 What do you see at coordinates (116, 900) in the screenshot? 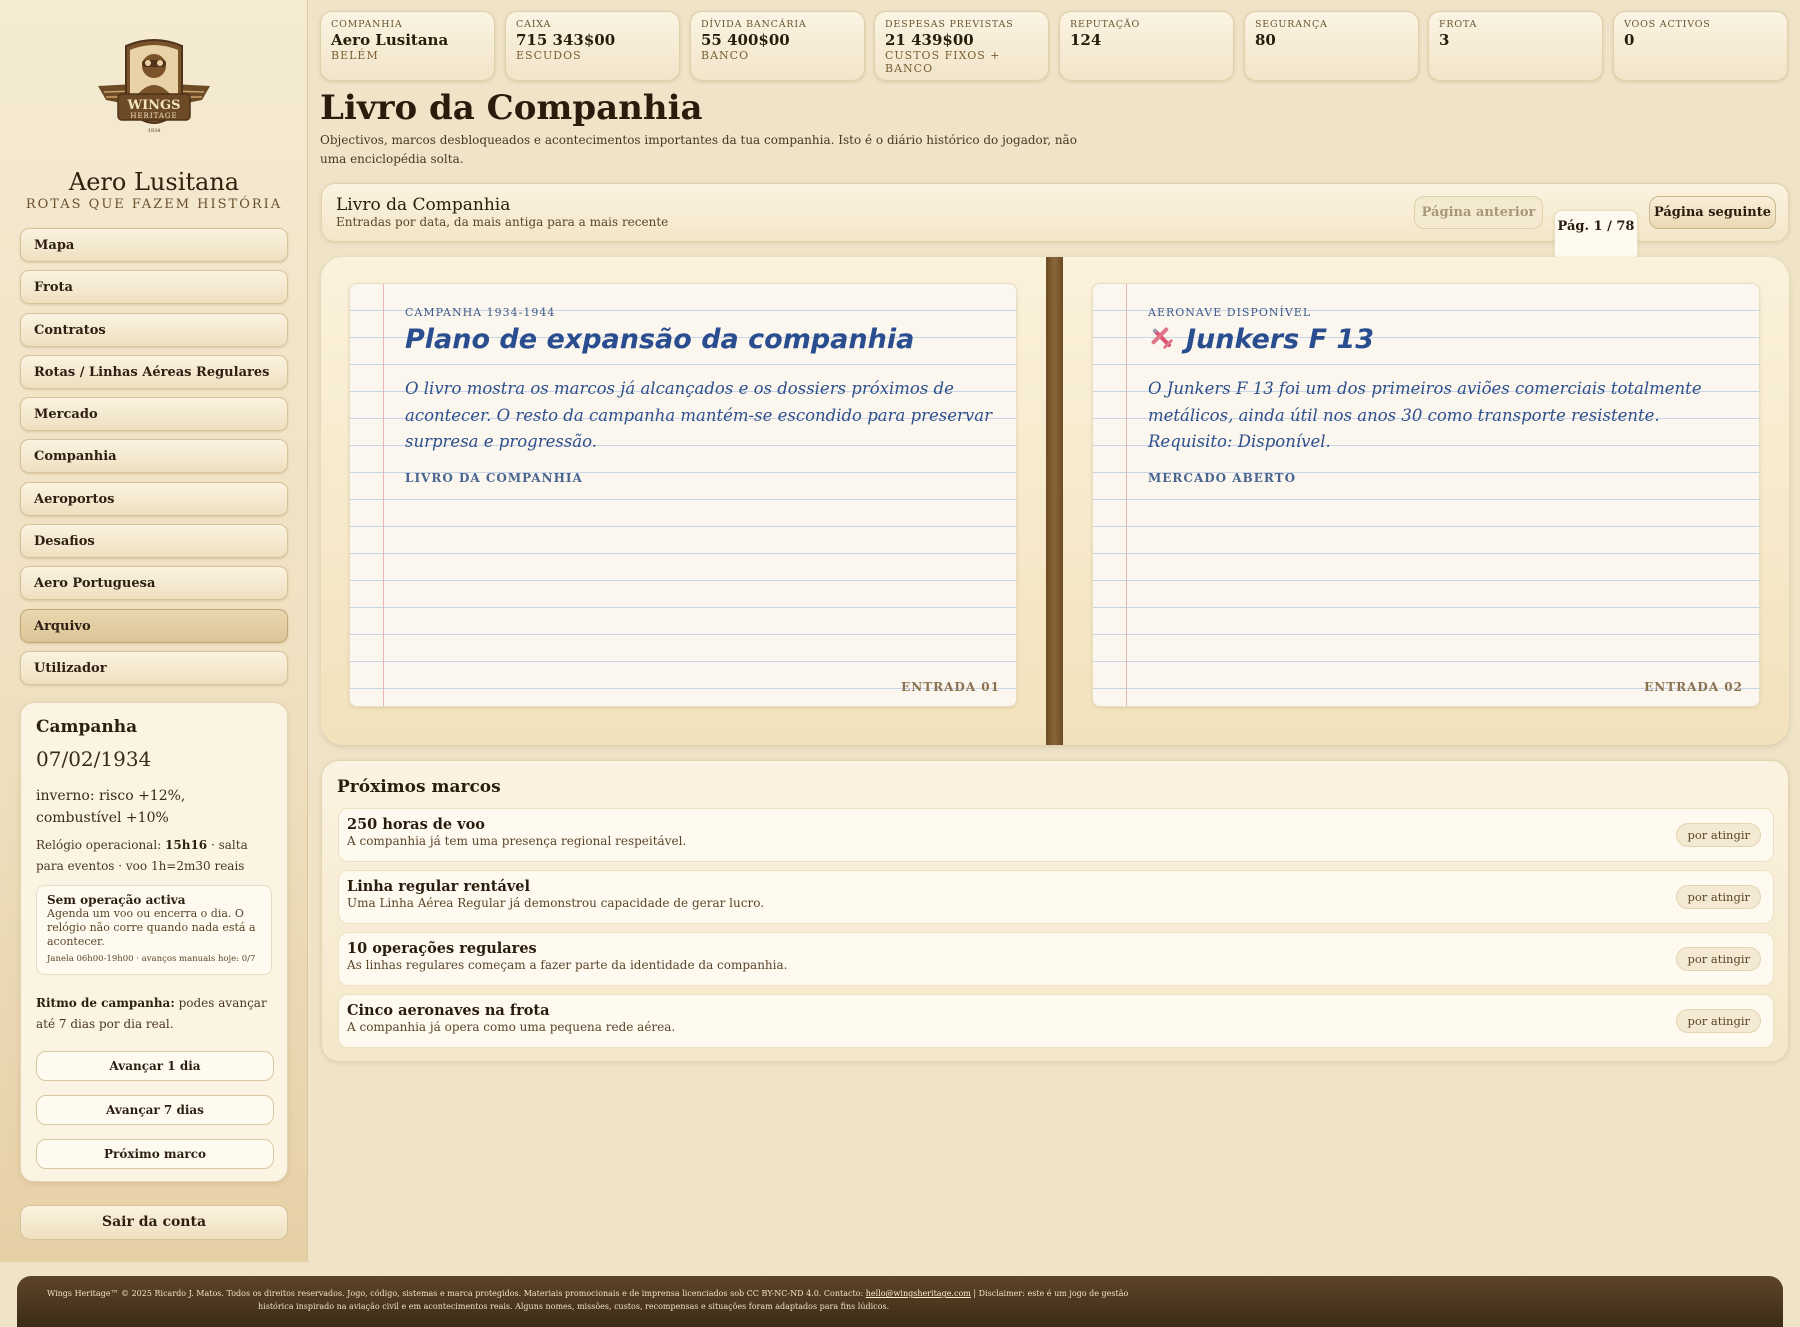
I see `no-operation-title: Sem operação activa` at bounding box center [116, 900].